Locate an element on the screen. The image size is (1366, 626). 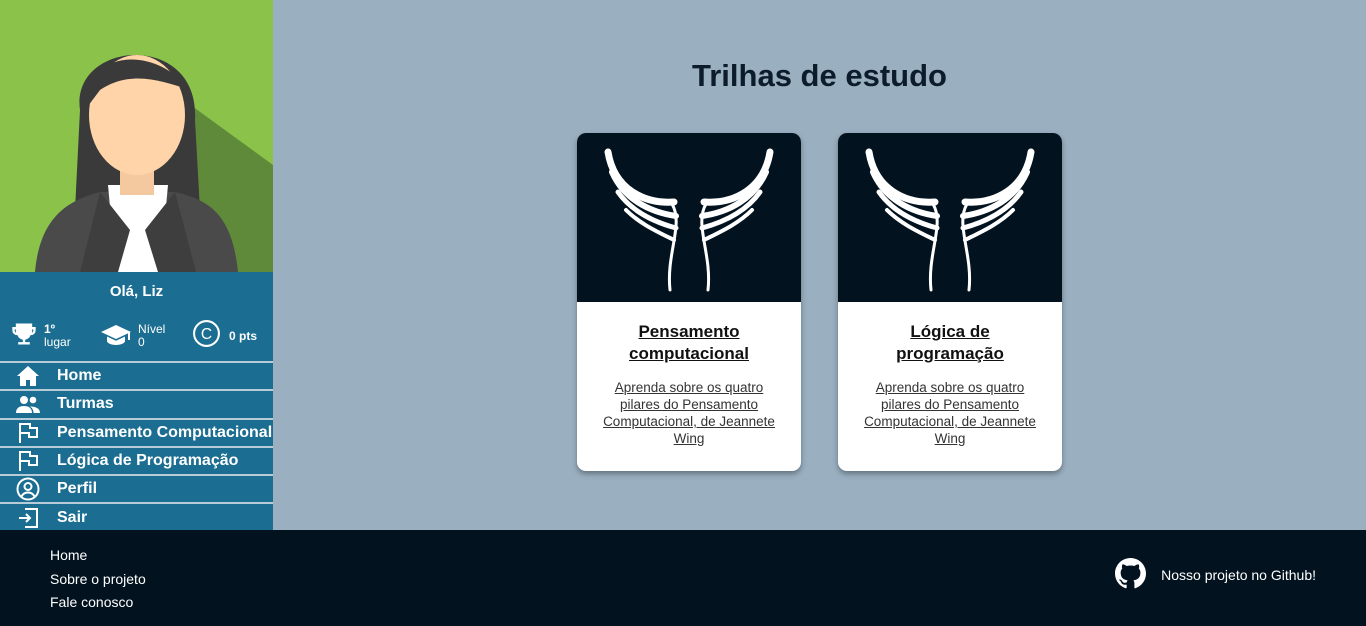
level-value: 0 is located at coordinates (141, 342).